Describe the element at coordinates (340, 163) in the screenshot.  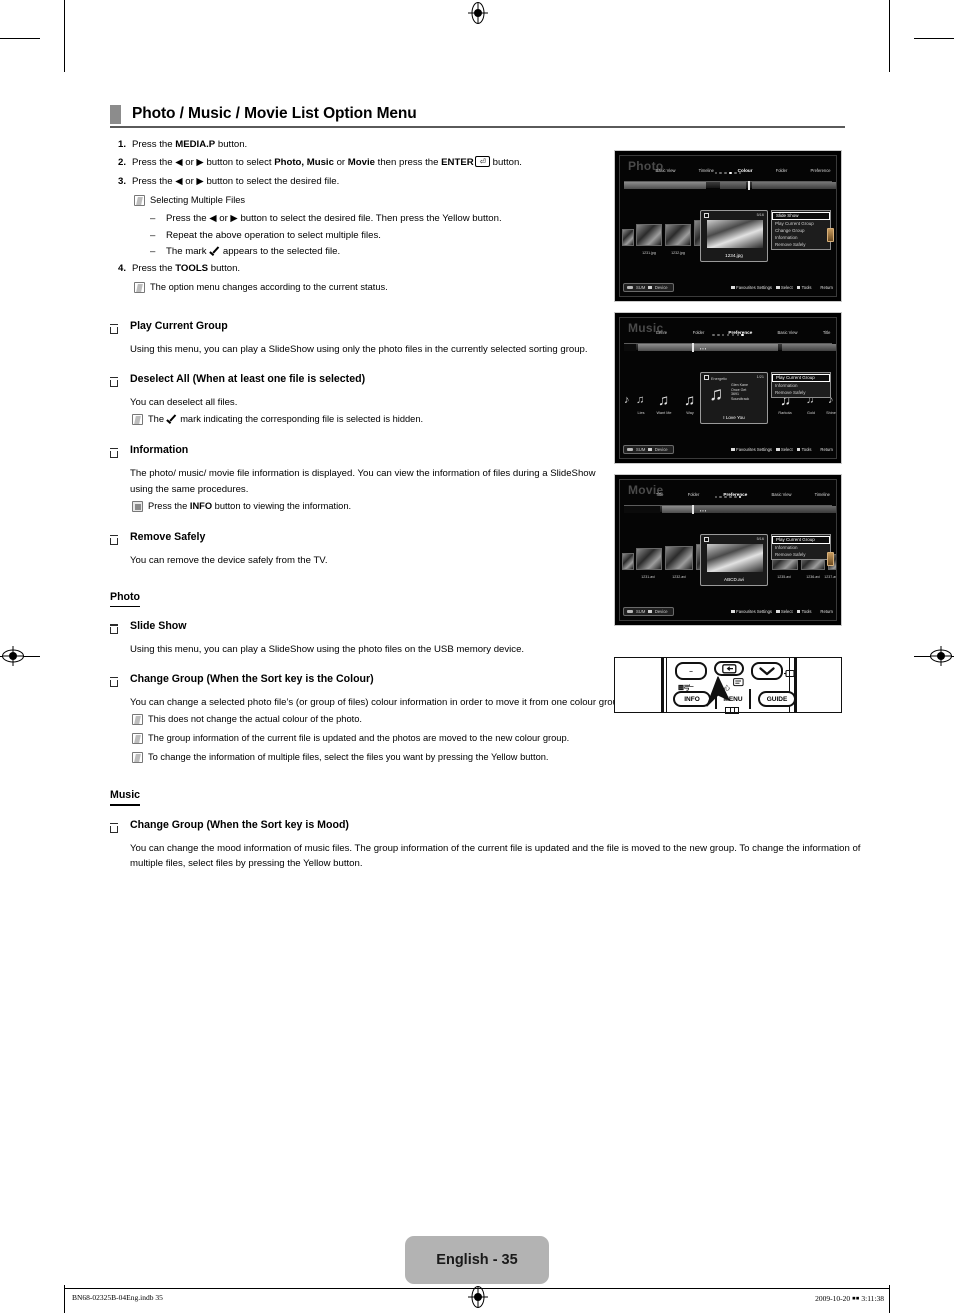
I see `step-text-mid: or` at that location.